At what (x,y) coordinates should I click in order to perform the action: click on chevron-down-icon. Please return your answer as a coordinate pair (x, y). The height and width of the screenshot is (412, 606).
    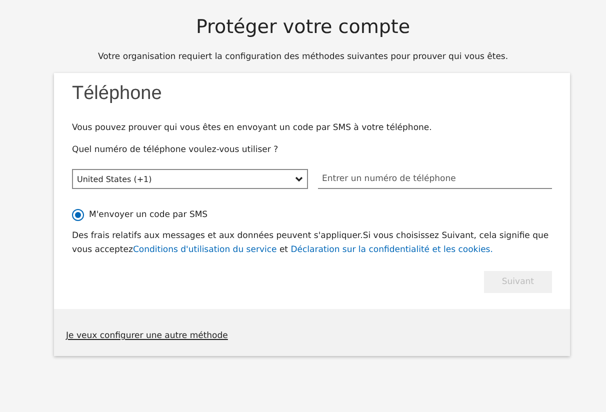
    Looking at the image, I should click on (299, 179).